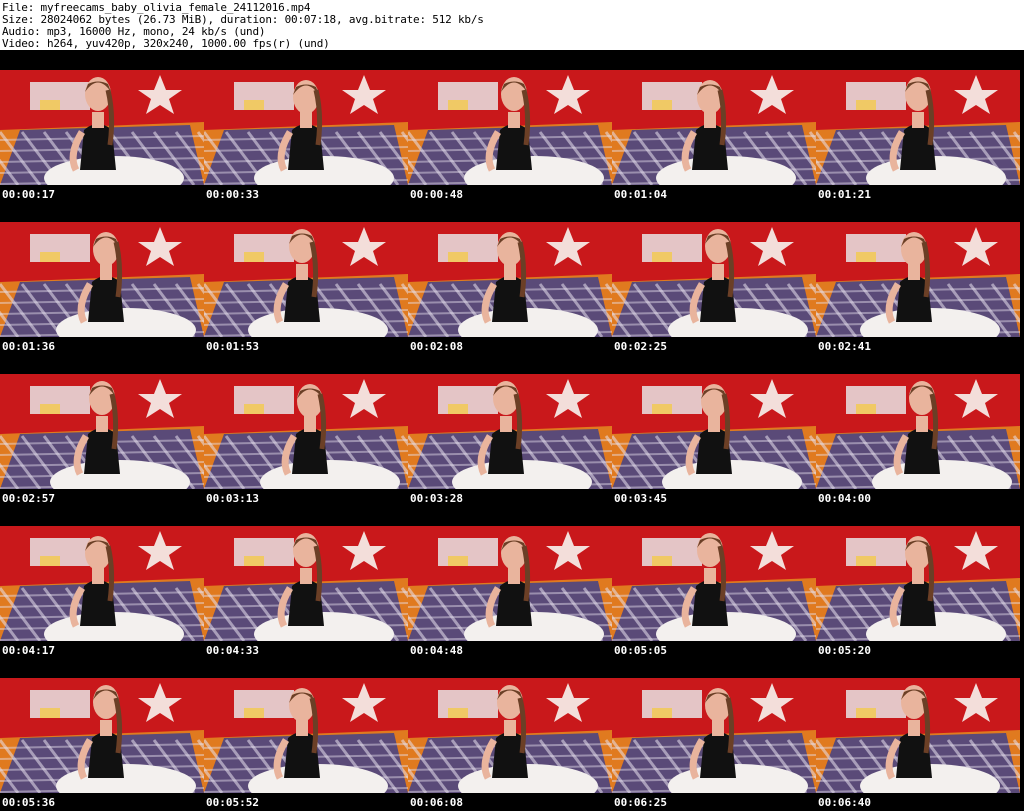  I want to click on thumbnail-cell: 00:02:41, so click(918, 278).